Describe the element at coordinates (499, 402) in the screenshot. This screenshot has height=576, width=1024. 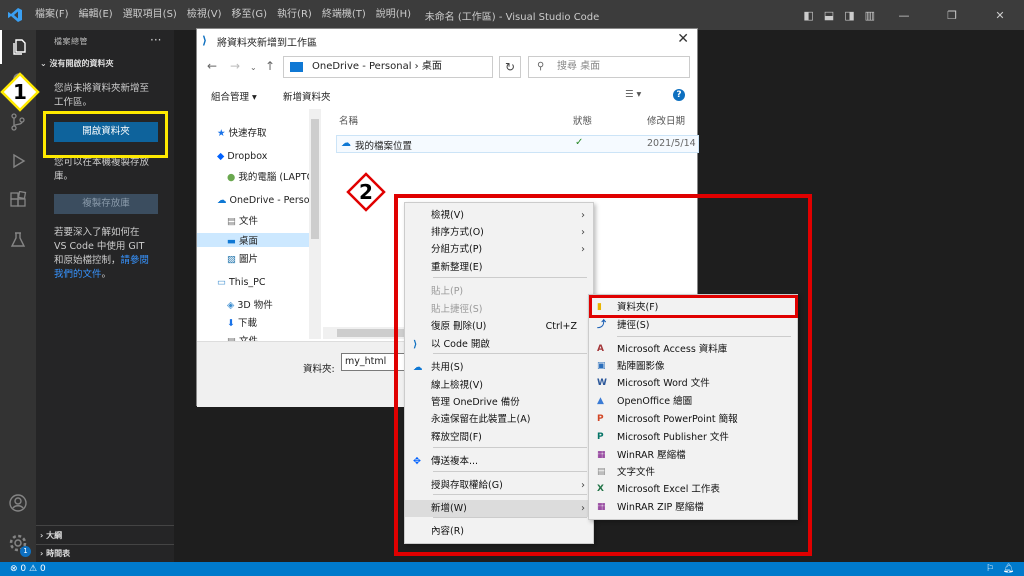
I see `context-menu-item: 管理 OneDrive 備份` at that location.